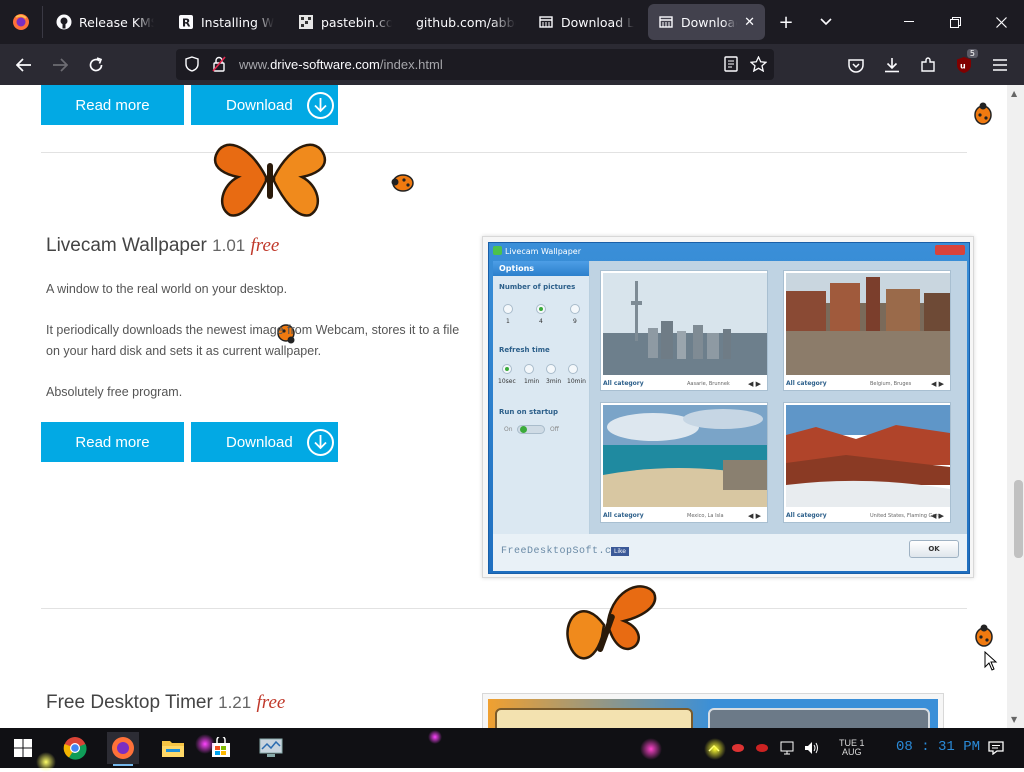 The width and height of the screenshot is (1024, 772). Describe the element at coordinates (708, 384) in the screenshot. I see `picture-location: Aasarie, Brunnek` at that location.